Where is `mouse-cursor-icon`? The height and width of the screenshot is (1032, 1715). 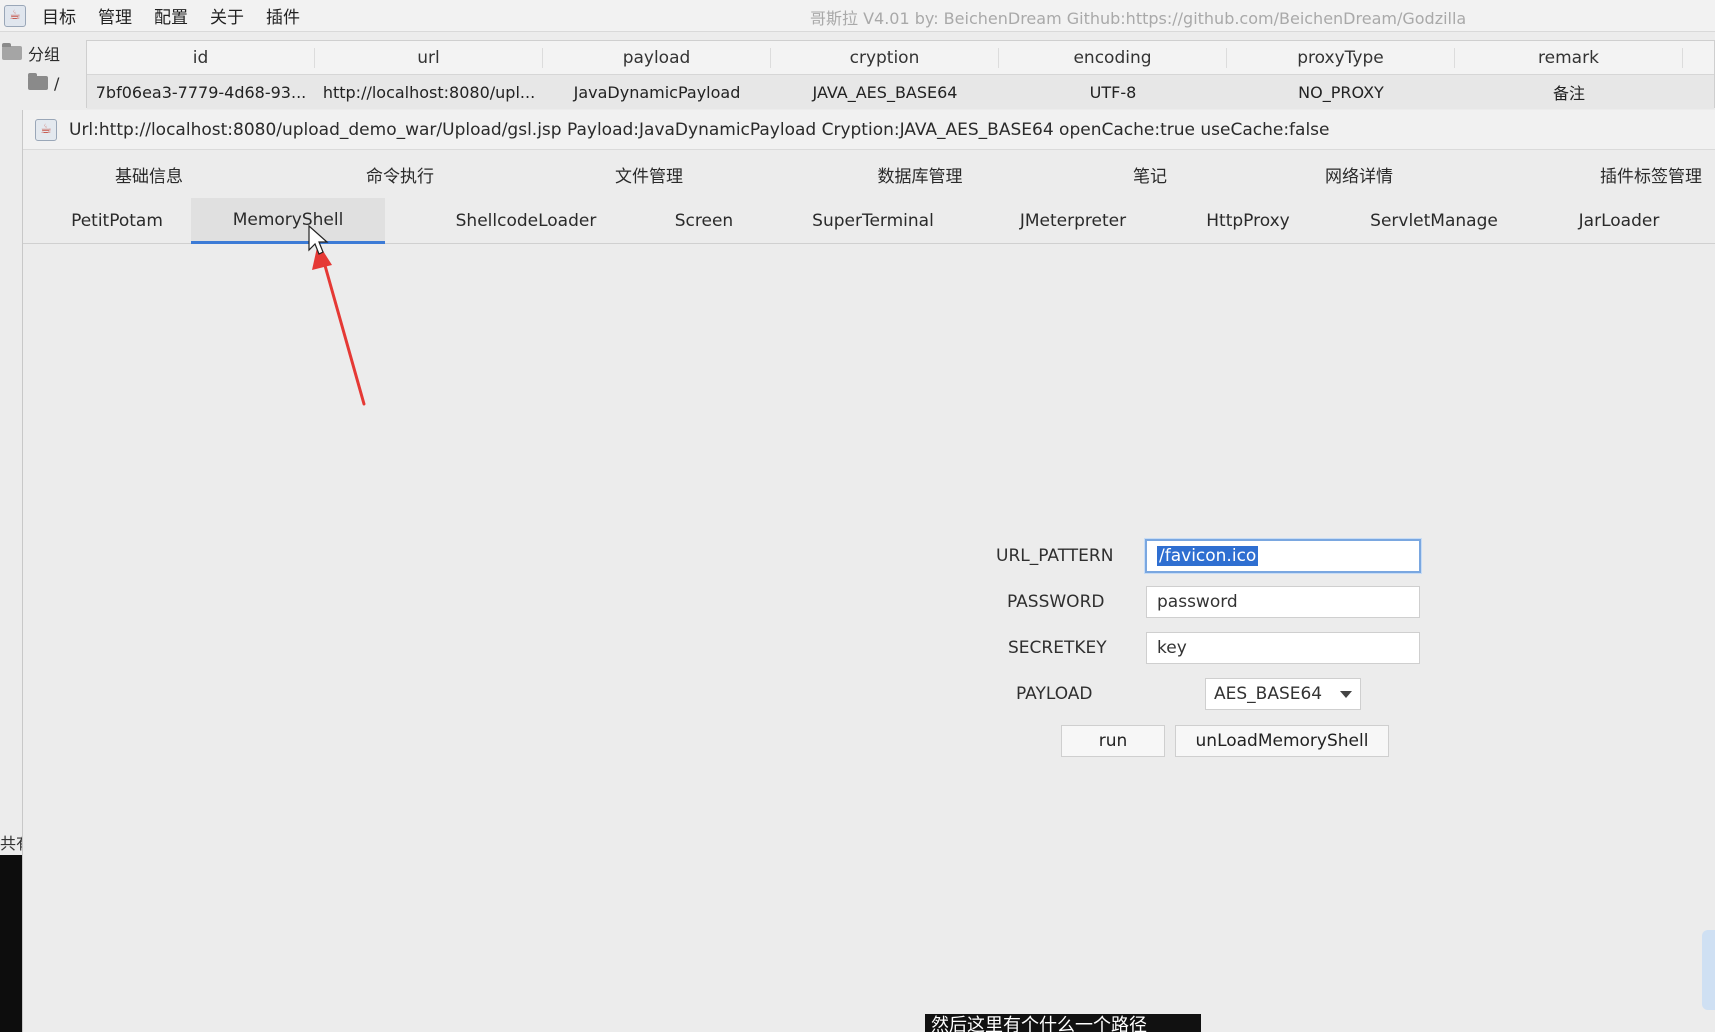 mouse-cursor-icon is located at coordinates (318, 239).